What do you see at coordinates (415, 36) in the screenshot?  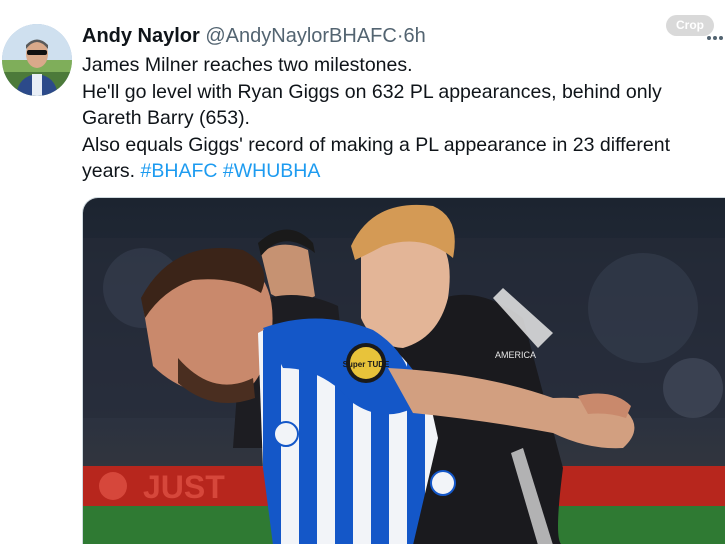 I see `tweet-timestamp: 6h` at bounding box center [415, 36].